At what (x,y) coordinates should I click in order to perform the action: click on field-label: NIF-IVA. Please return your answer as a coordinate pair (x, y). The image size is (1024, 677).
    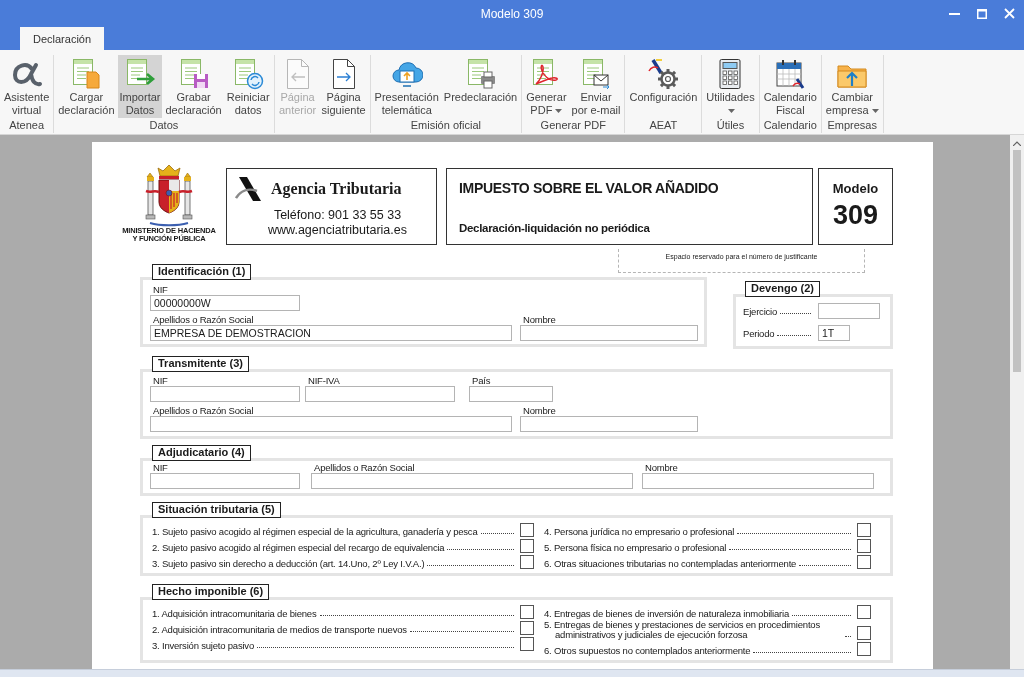
    Looking at the image, I should click on (323, 380).